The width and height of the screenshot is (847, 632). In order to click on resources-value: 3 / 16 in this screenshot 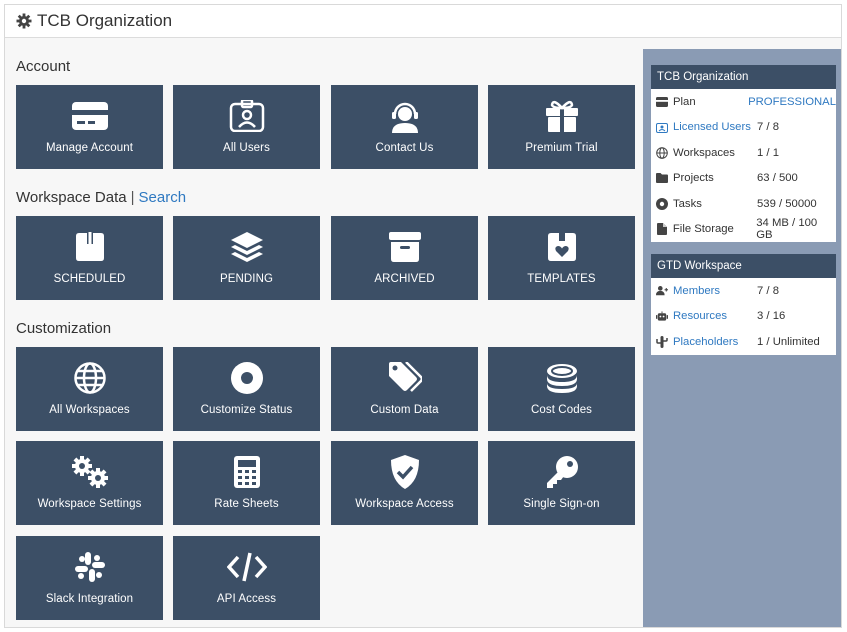, I will do `click(771, 316)`.